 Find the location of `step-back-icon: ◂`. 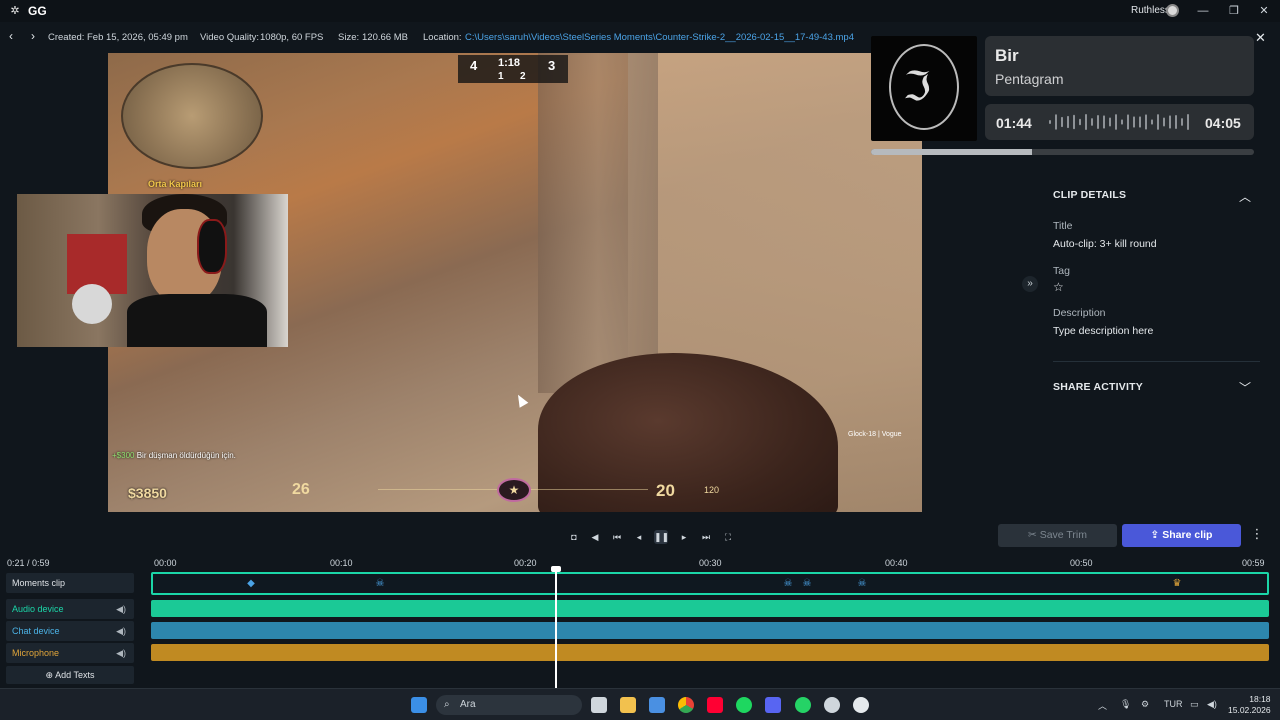

step-back-icon: ◂ is located at coordinates (639, 537).